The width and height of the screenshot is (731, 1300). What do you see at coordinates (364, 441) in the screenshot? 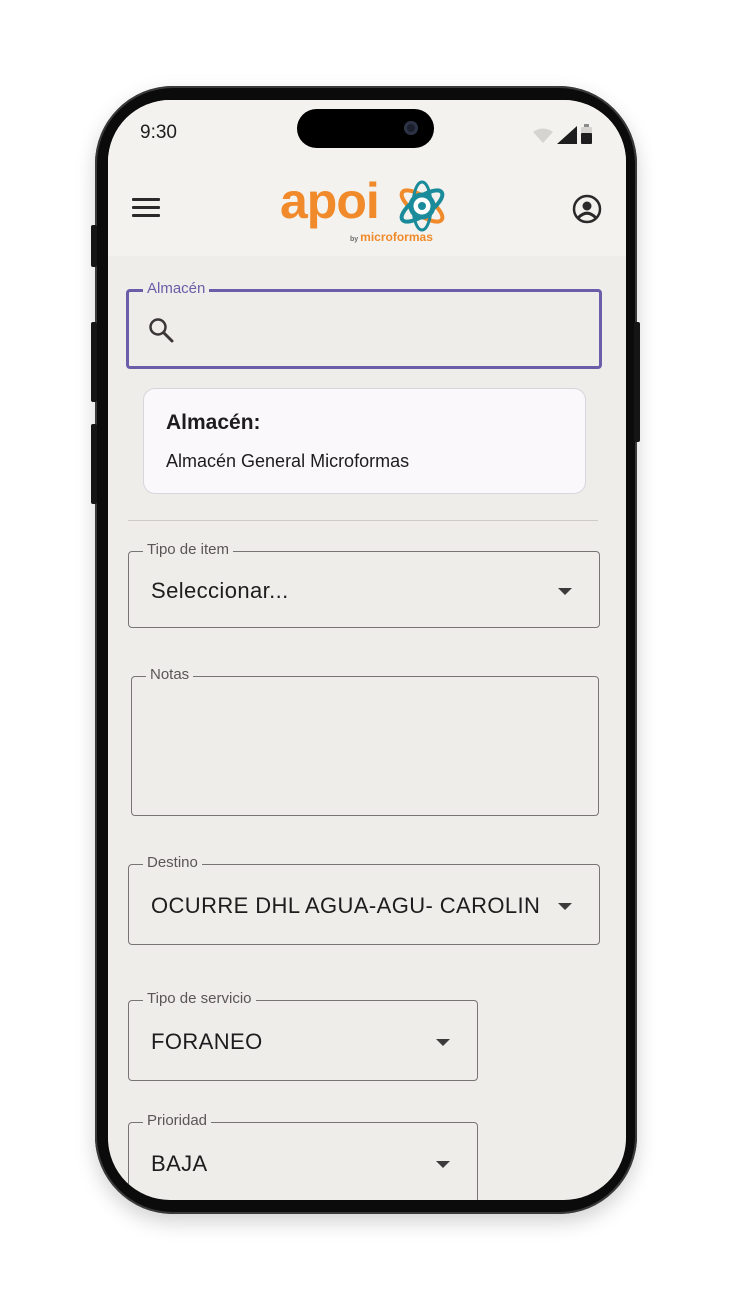
I see `almacen-selected-card: Almacén: Almacén General Microformas` at bounding box center [364, 441].